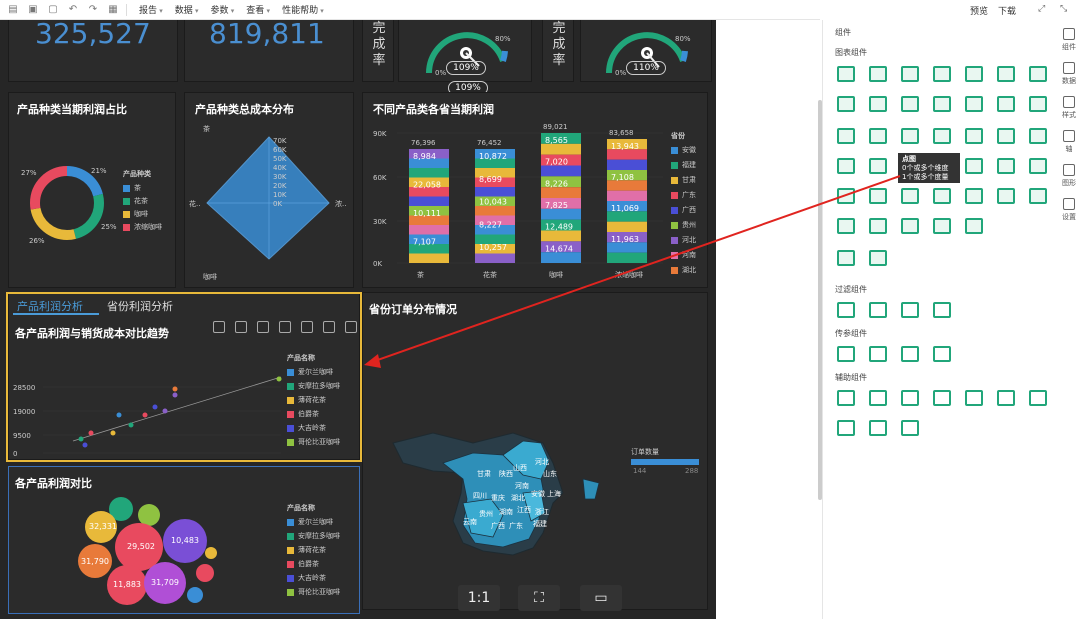  What do you see at coordinates (942, 226) in the screenshot?
I see `sunburst-component-icon` at bounding box center [942, 226].